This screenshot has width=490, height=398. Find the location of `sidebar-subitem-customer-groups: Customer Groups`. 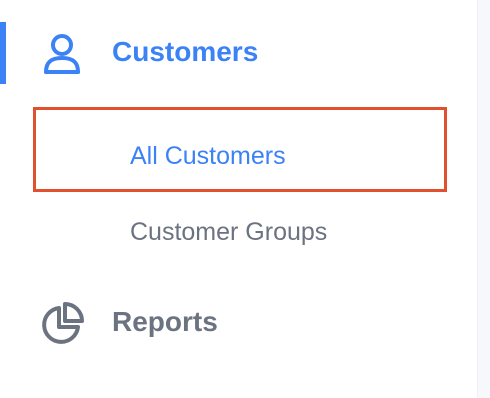

sidebar-subitem-customer-groups: Customer Groups is located at coordinates (239, 236).